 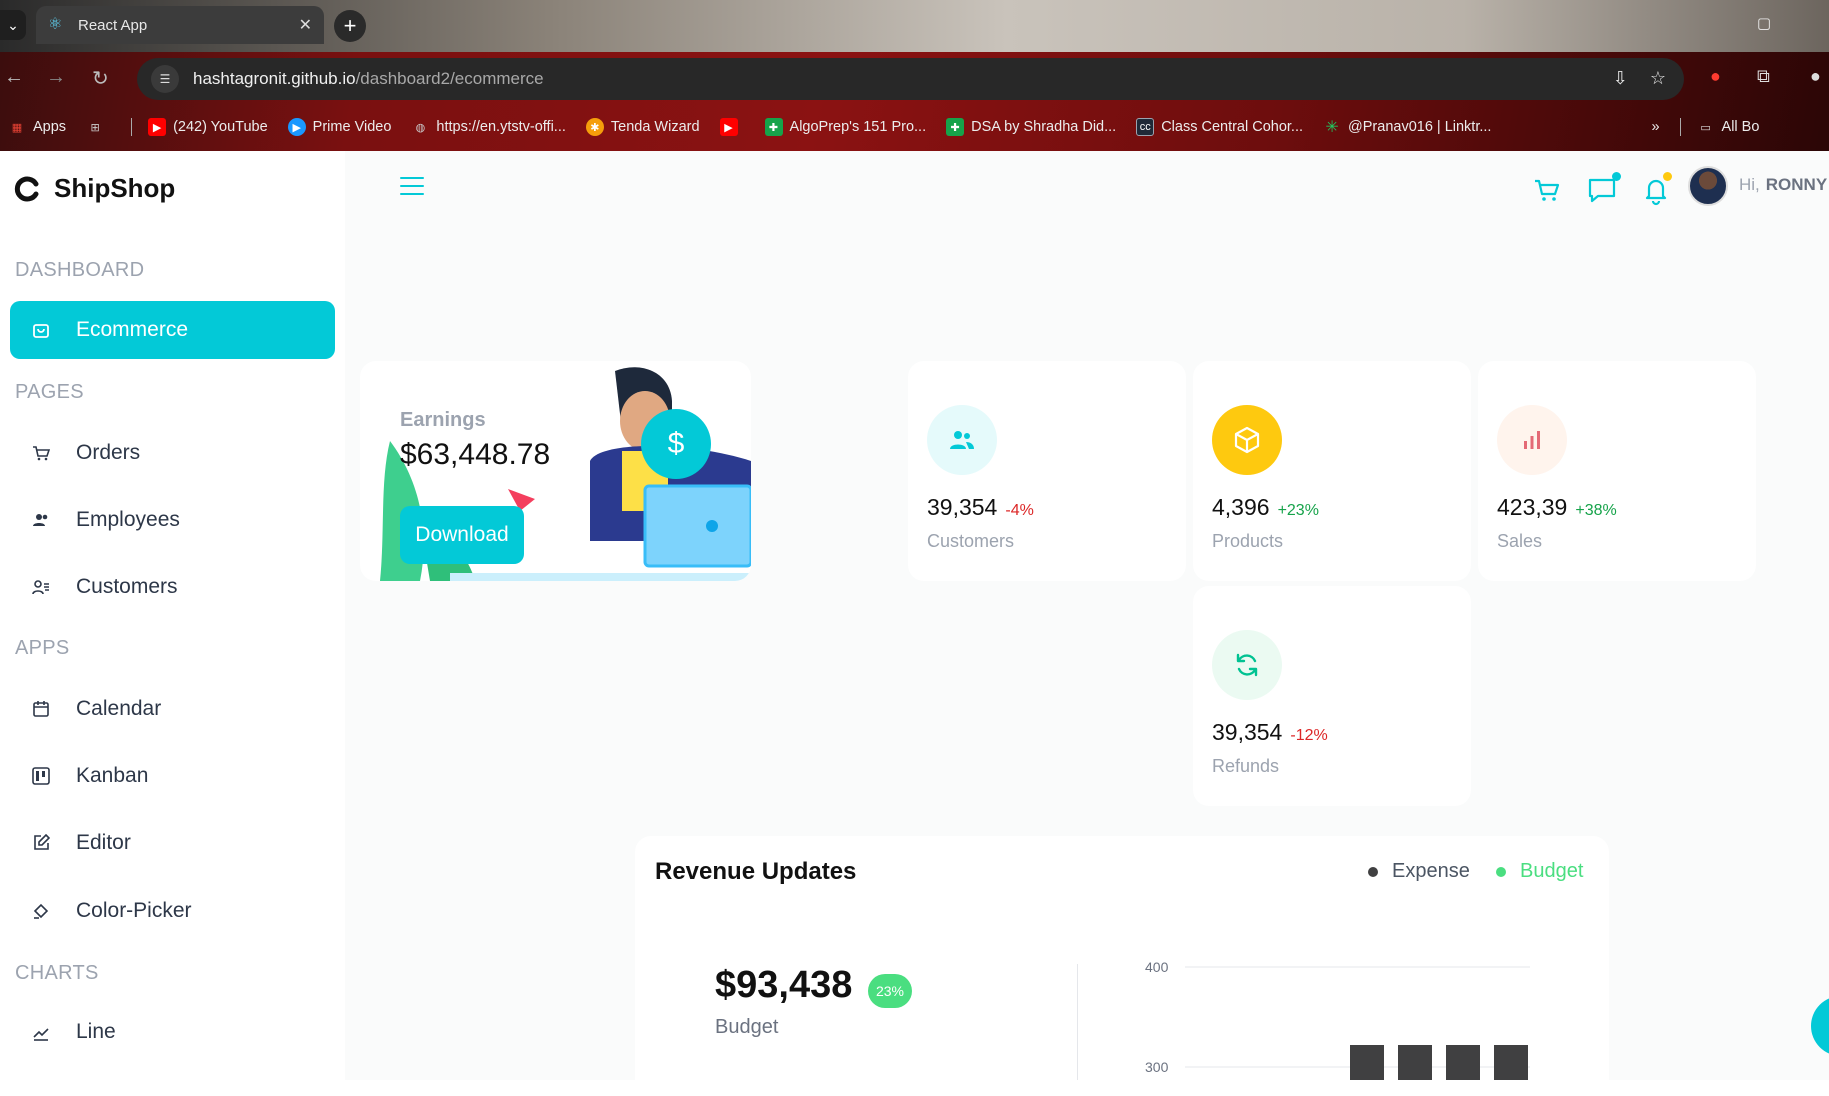 I want to click on close-tab-icon: ✕, so click(x=305, y=25).